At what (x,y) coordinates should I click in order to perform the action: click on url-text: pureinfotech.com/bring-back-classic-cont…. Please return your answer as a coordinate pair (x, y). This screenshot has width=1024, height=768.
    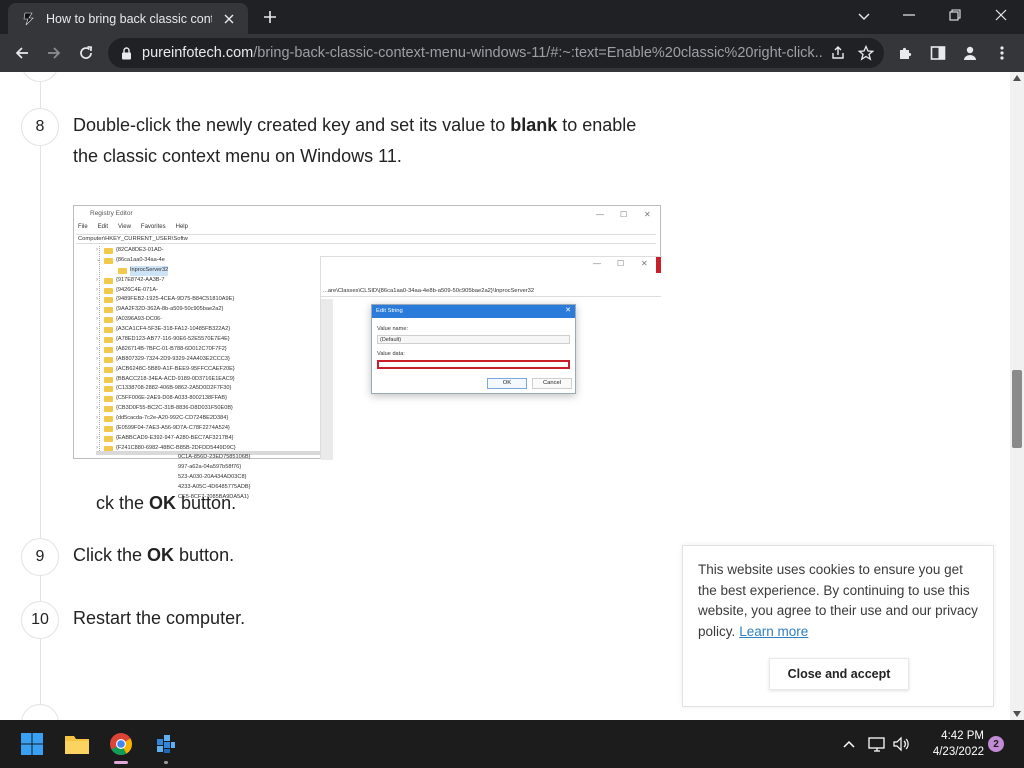
    Looking at the image, I should click on (483, 53).